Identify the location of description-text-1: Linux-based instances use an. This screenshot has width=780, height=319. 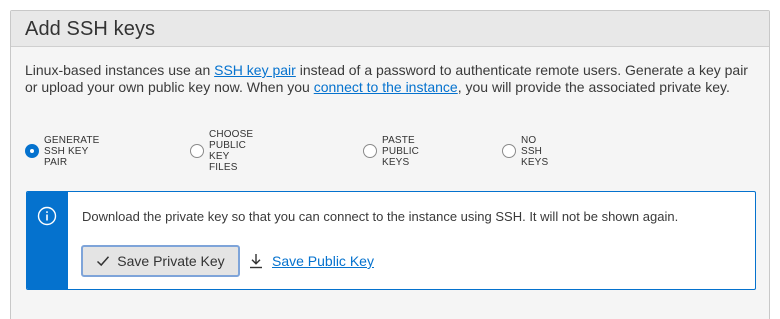
(120, 70).